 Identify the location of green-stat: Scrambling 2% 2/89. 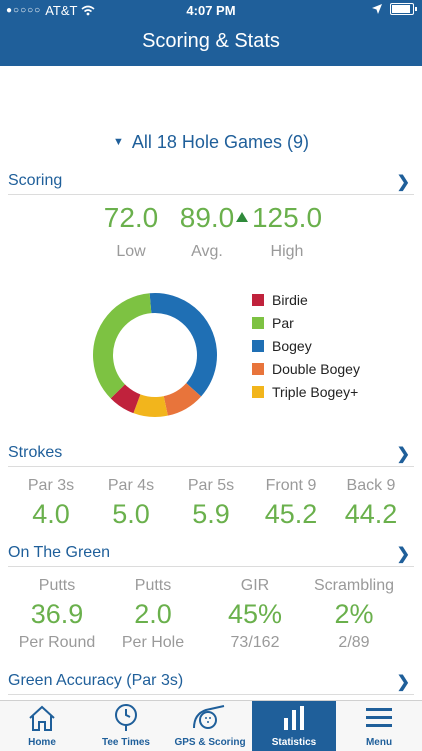
(354, 614).